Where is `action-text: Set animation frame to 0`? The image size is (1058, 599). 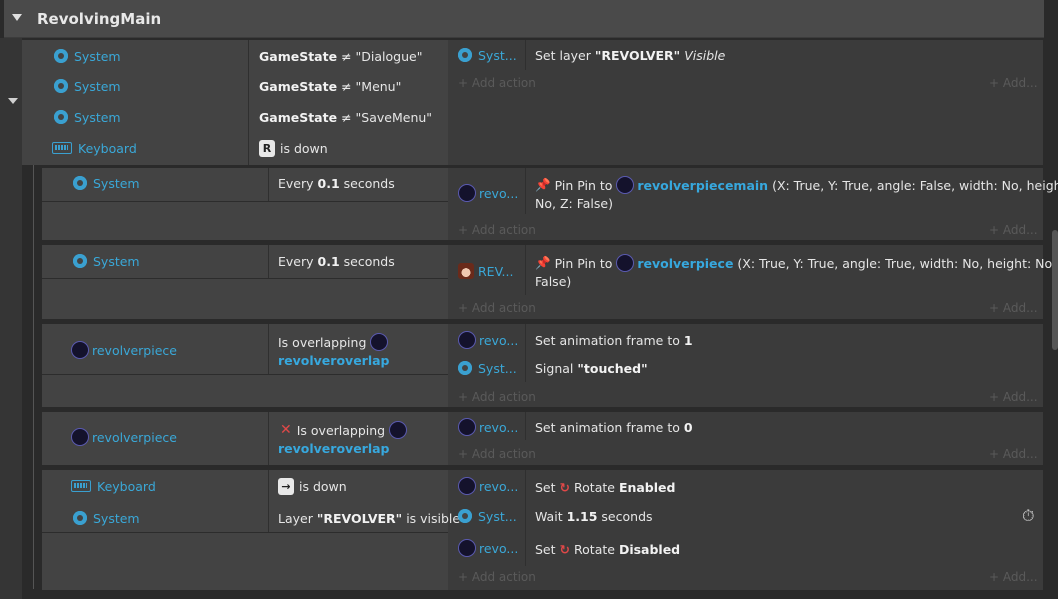
action-text: Set animation frame to 0 is located at coordinates (614, 427).